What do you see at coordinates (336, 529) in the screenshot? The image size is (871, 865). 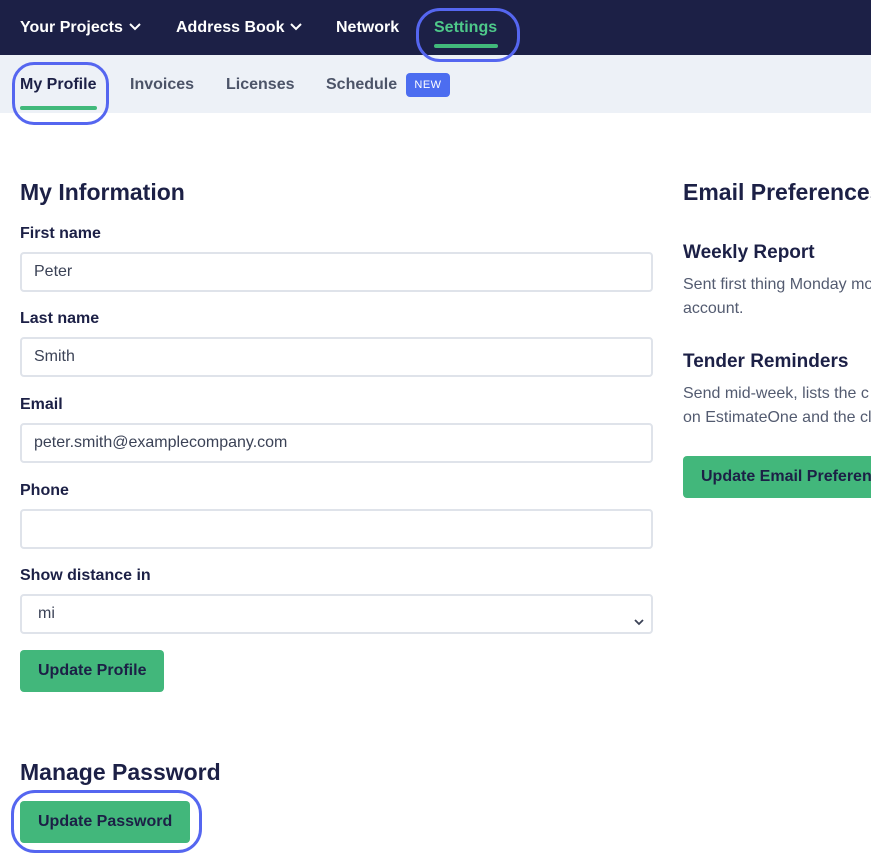 I see `phone-field` at bounding box center [336, 529].